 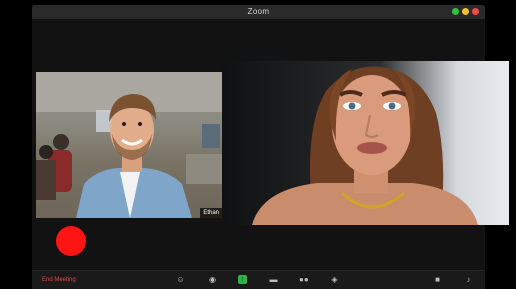 What do you see at coordinates (273, 279) in the screenshot?
I see `chat-icon: ▬` at bounding box center [273, 279].